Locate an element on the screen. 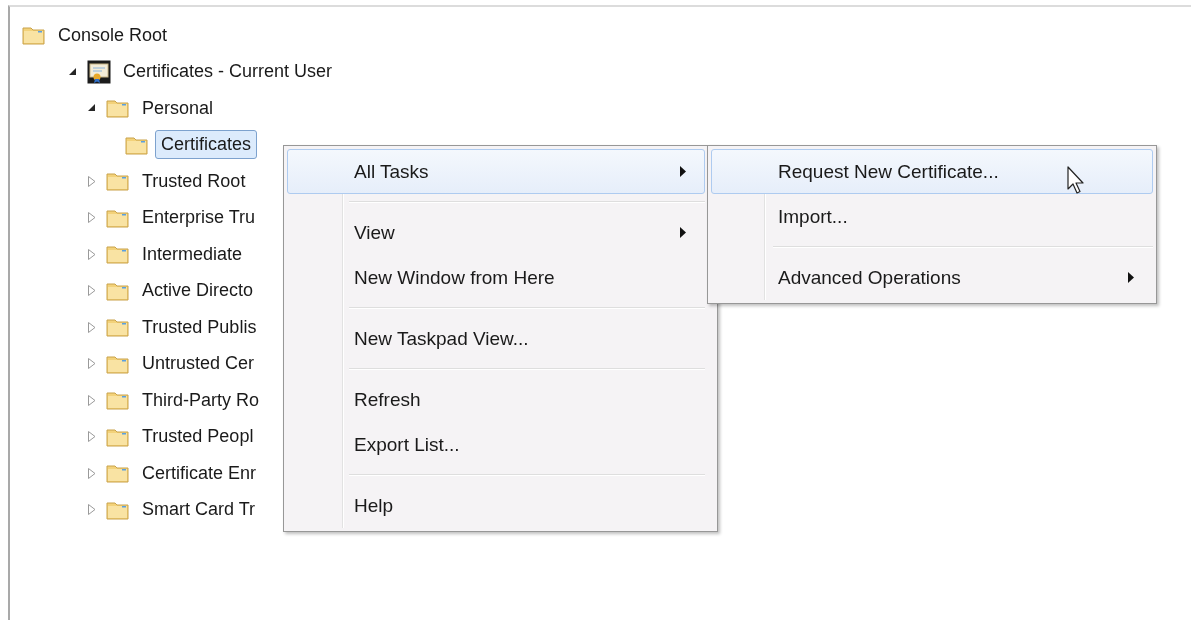 Image resolution: width=1195 pixels, height=620 pixels. tree-item: Active Directo is located at coordinates (198, 291).